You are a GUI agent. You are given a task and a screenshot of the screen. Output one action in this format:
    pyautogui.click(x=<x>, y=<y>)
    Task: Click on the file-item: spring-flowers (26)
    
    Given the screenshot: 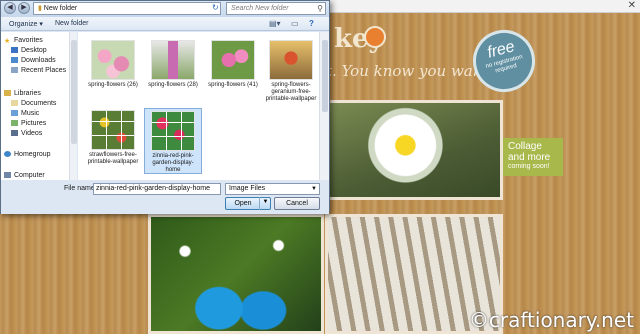 What is the action you would take?
    pyautogui.click(x=113, y=63)
    